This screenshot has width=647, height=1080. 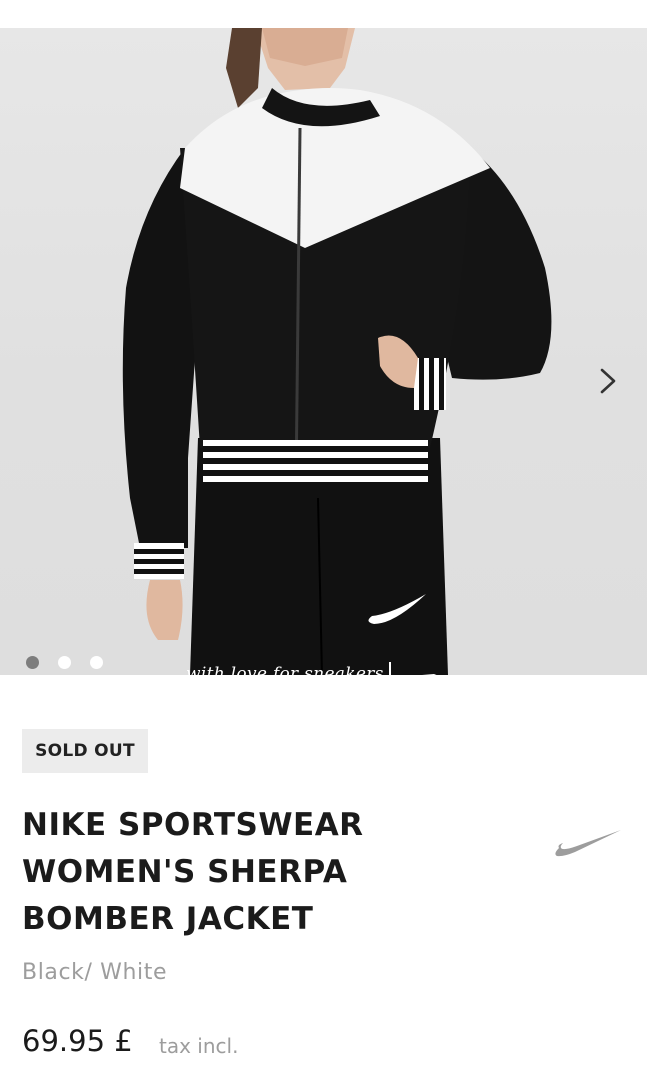 What do you see at coordinates (95, 972) in the screenshot?
I see `product-color: Black/ White` at bounding box center [95, 972].